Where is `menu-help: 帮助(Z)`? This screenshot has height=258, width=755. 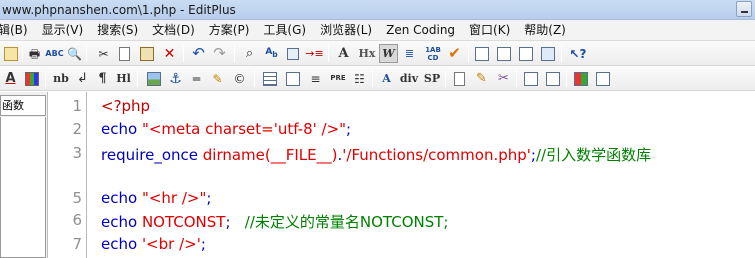 menu-help: 帮助(Z) is located at coordinates (545, 30).